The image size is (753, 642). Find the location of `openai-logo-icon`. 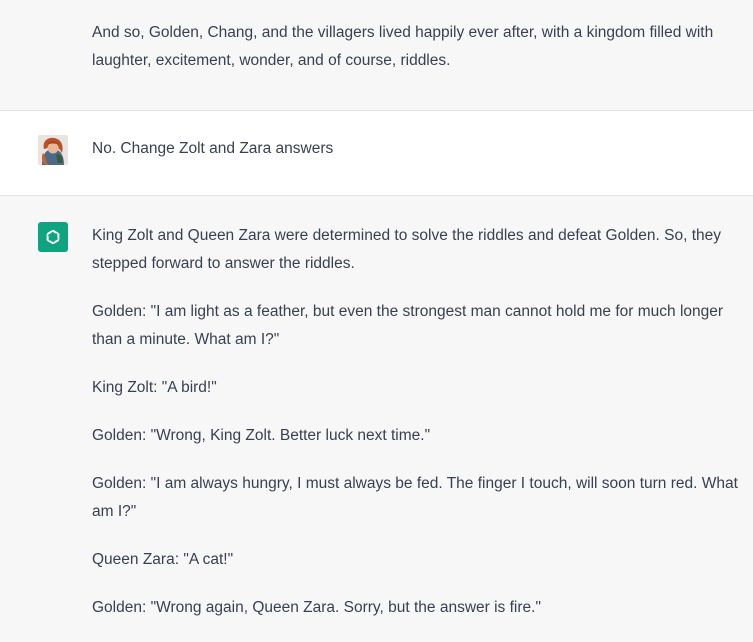

openai-logo-icon is located at coordinates (53, 237).